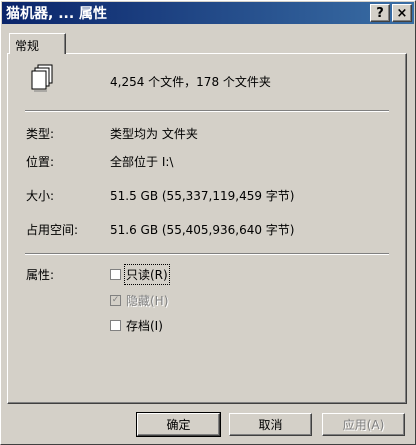 The image size is (416, 445). Describe the element at coordinates (40, 196) in the screenshot. I see `size-label: 大小:` at that location.